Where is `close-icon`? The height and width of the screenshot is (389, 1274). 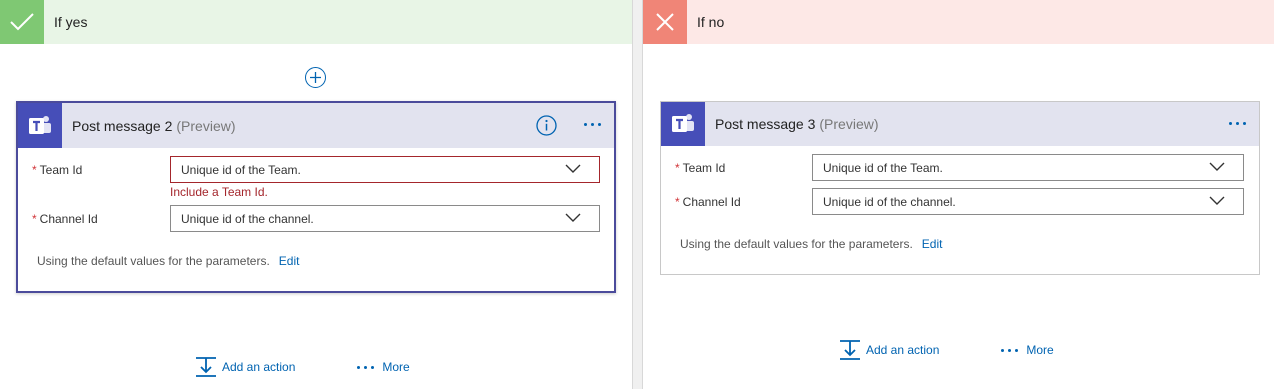 close-icon is located at coordinates (665, 22).